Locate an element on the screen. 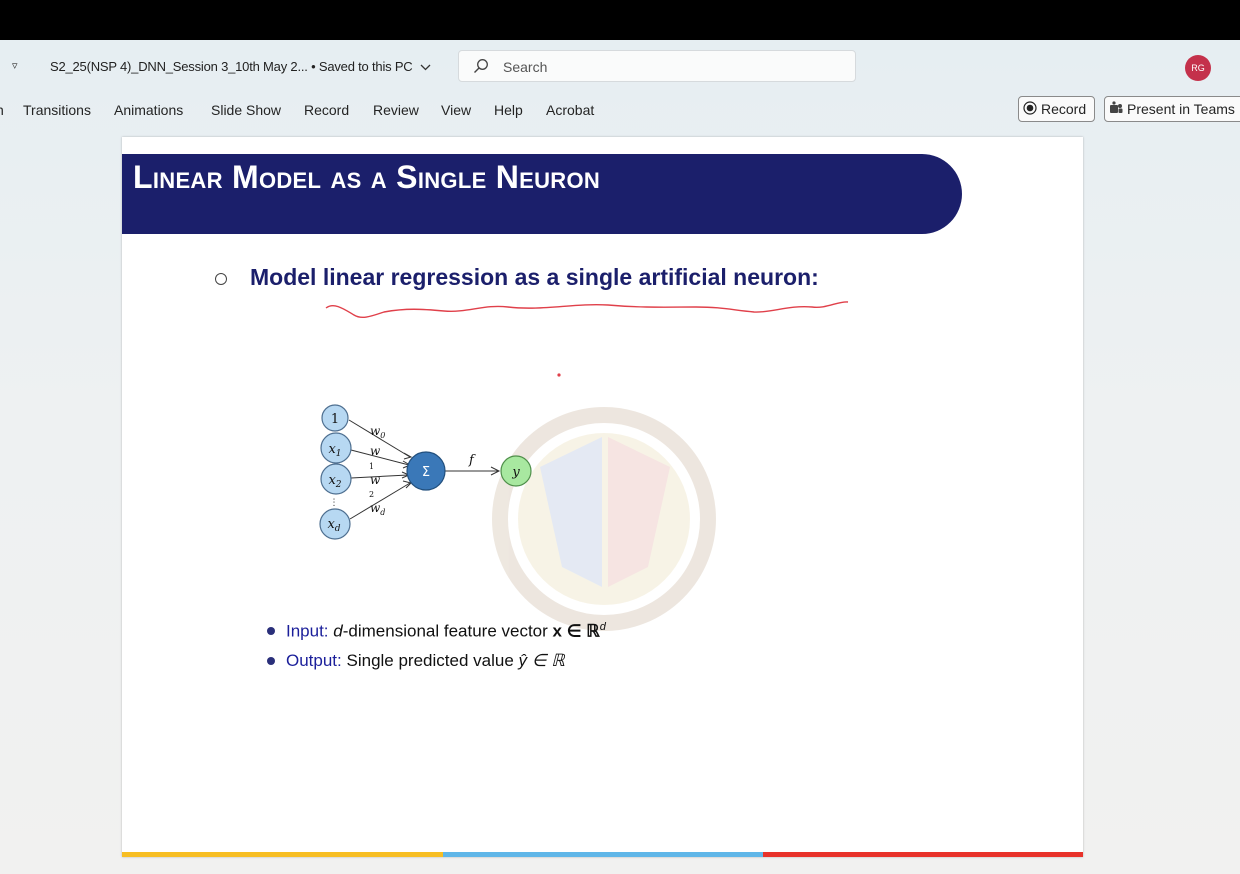  input-node-1: 1 is located at coordinates (335, 418).